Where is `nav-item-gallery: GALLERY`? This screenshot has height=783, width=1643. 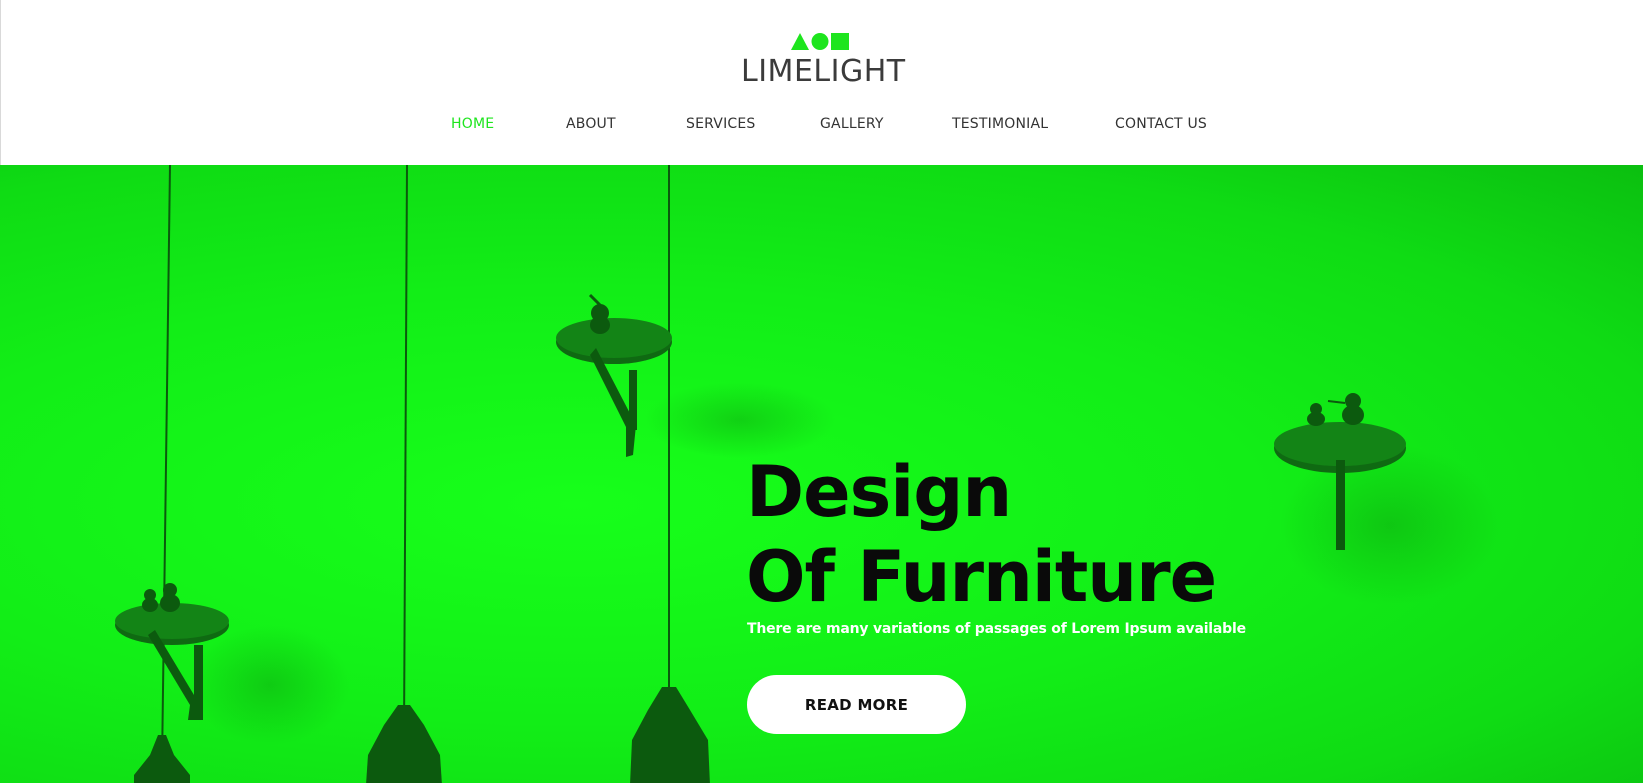
nav-item-gallery: GALLERY is located at coordinates (852, 124).